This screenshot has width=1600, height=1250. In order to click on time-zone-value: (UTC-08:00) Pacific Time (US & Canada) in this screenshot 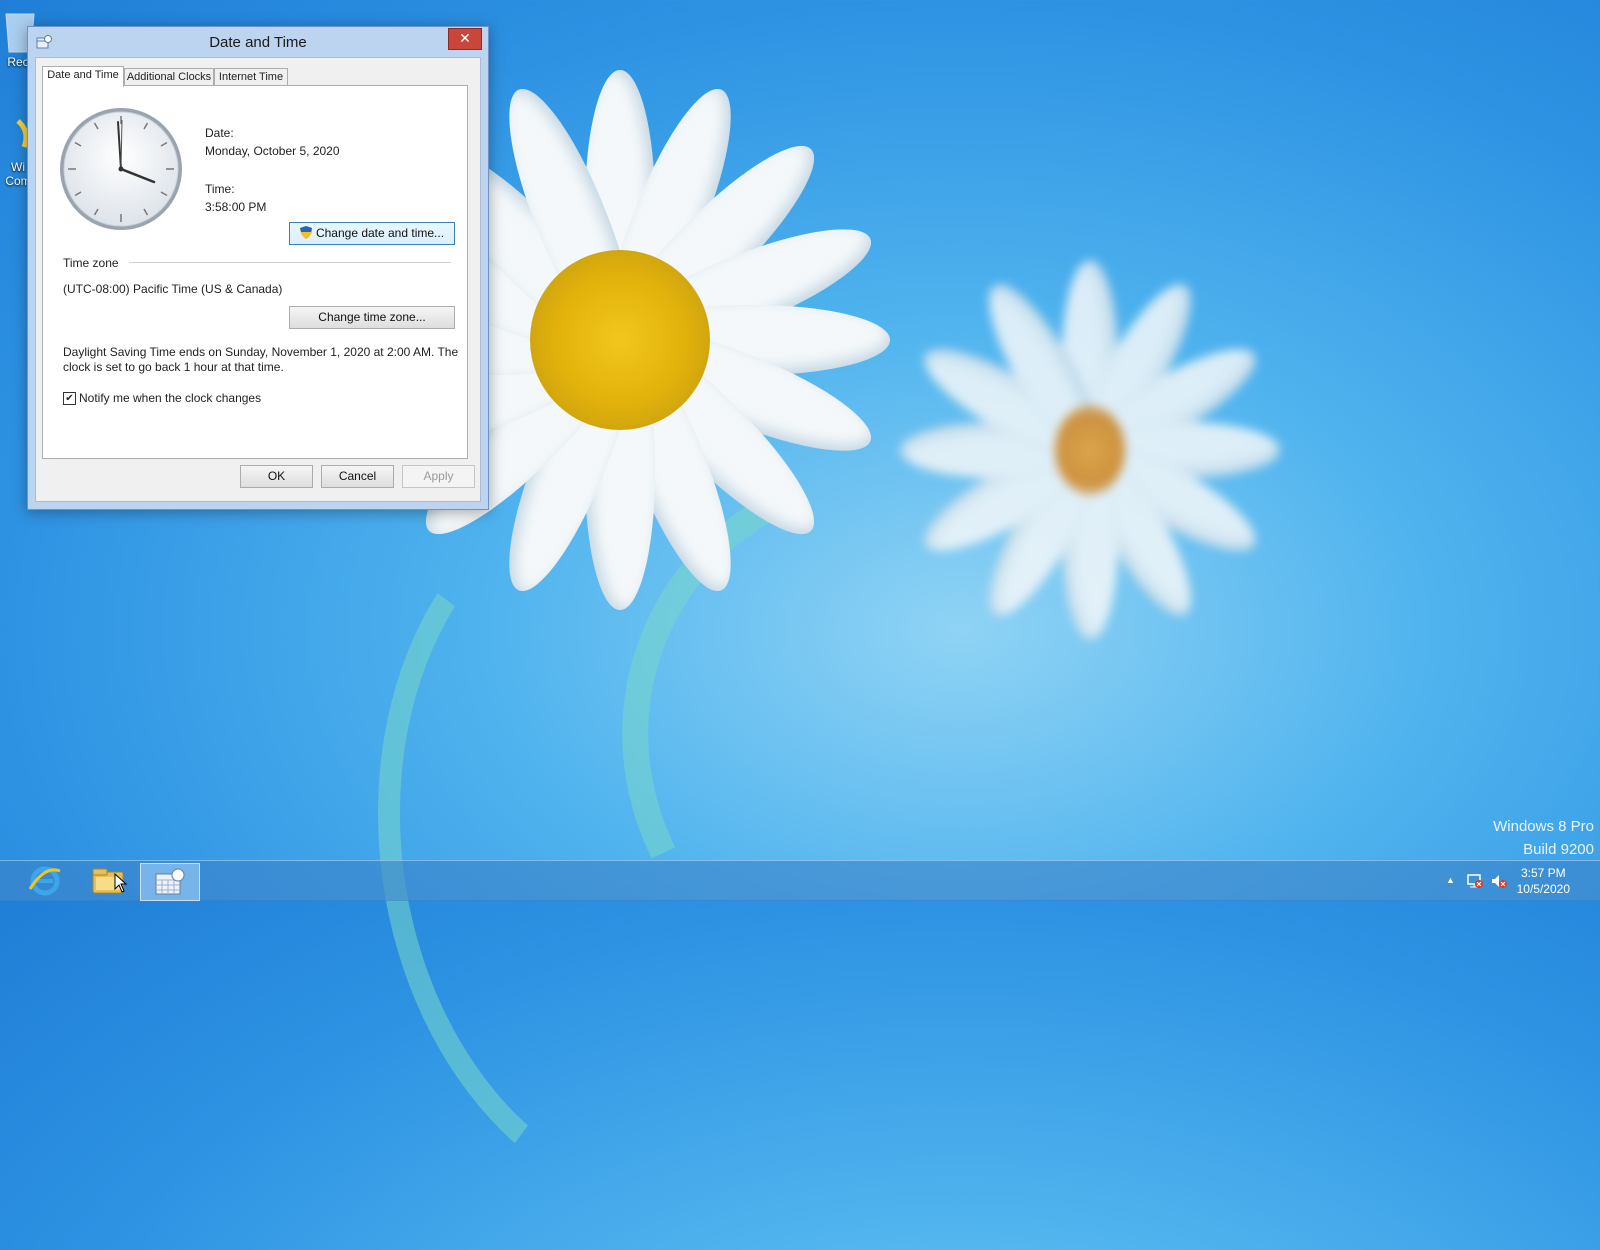, I will do `click(173, 289)`.